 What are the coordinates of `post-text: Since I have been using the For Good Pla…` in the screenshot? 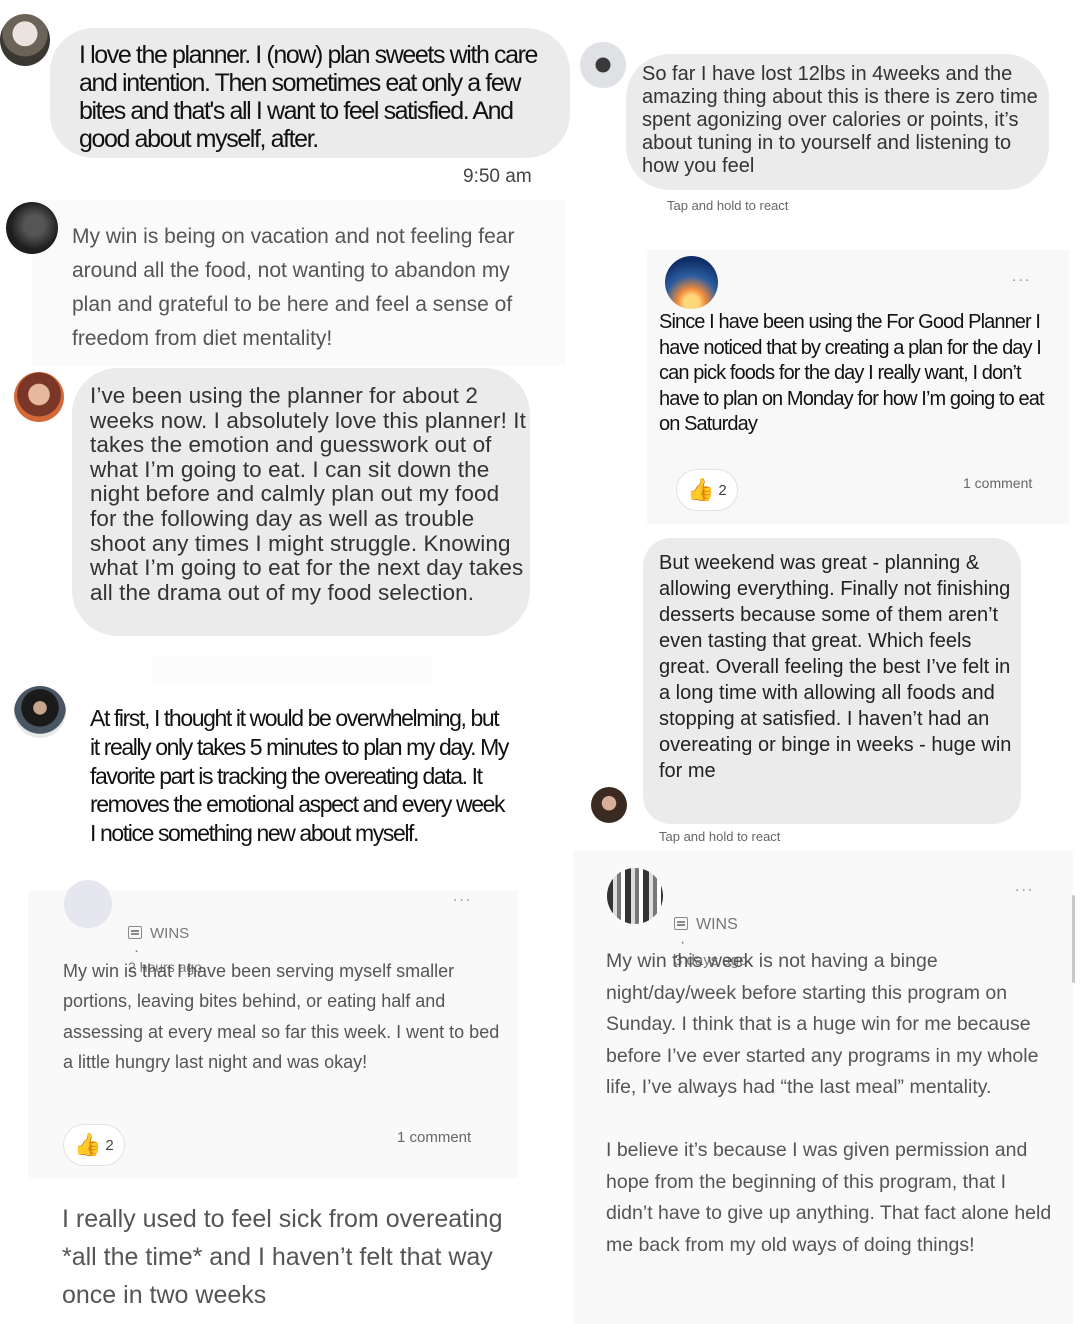 It's located at (852, 373).